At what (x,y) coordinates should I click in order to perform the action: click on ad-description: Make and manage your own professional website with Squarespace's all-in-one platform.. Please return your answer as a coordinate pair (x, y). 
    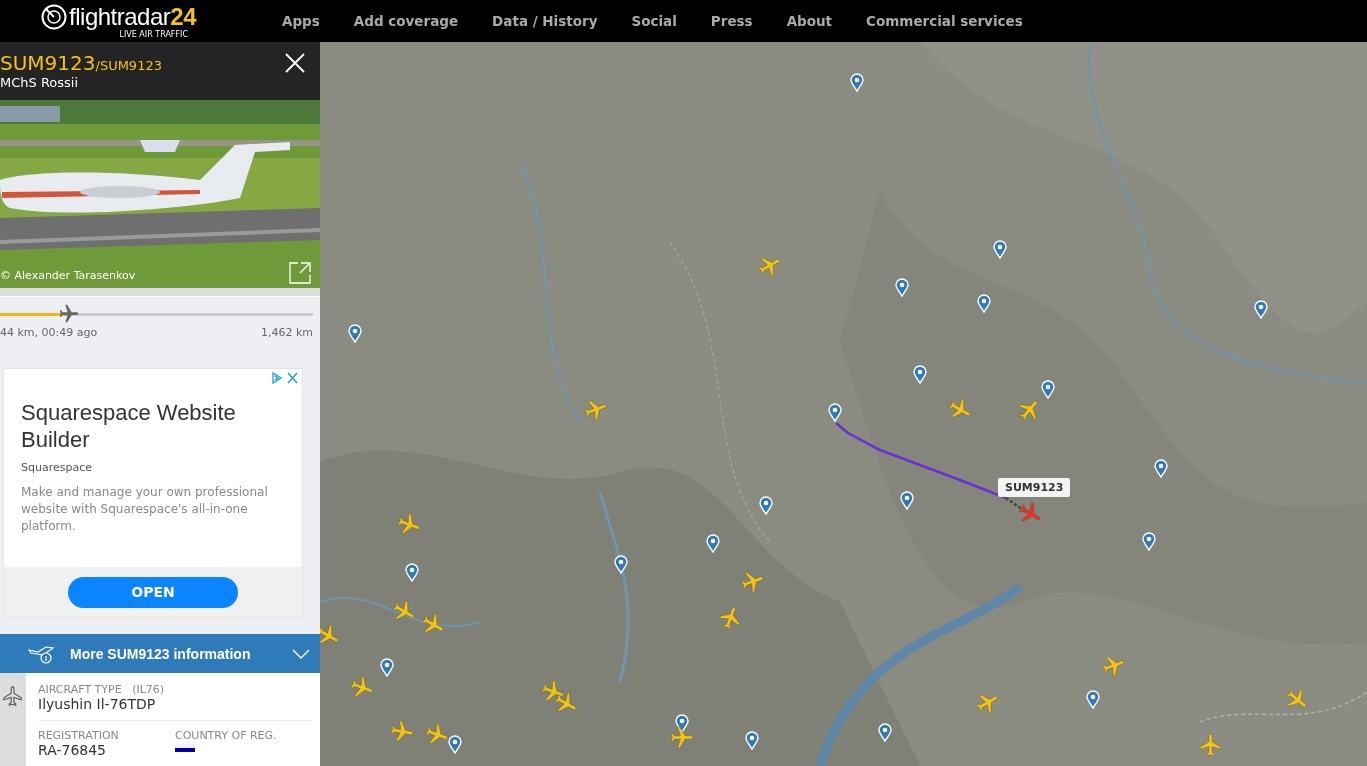
    Looking at the image, I should click on (145, 509).